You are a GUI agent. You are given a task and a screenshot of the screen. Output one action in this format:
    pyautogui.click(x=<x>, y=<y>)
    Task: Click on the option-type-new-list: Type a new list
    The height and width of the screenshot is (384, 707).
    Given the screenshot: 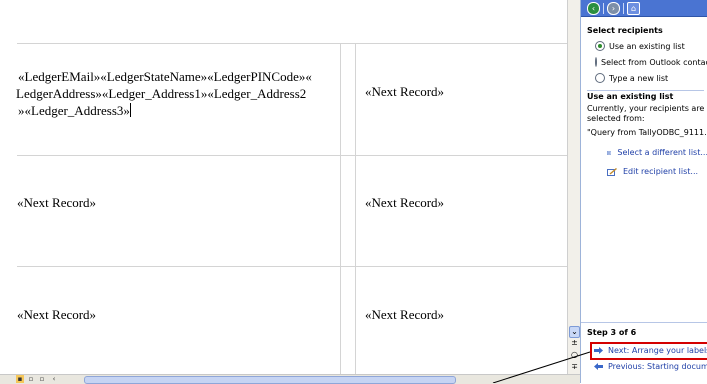 What is the action you would take?
    pyautogui.click(x=644, y=78)
    